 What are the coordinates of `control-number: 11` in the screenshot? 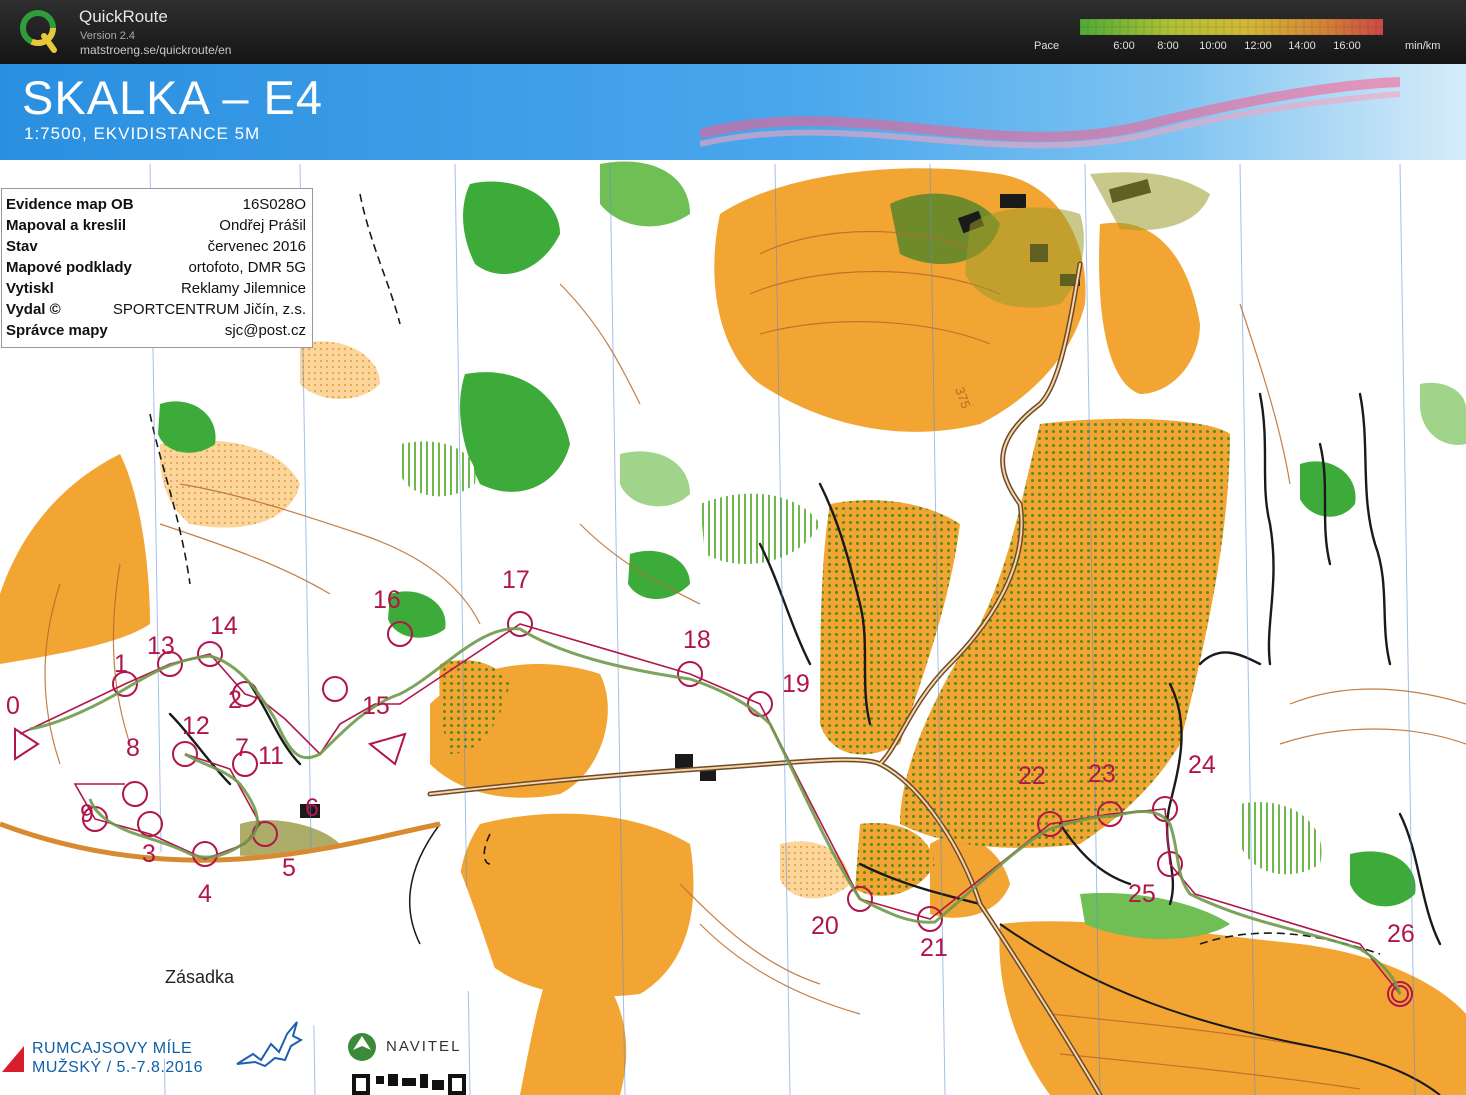 It's located at (271, 756).